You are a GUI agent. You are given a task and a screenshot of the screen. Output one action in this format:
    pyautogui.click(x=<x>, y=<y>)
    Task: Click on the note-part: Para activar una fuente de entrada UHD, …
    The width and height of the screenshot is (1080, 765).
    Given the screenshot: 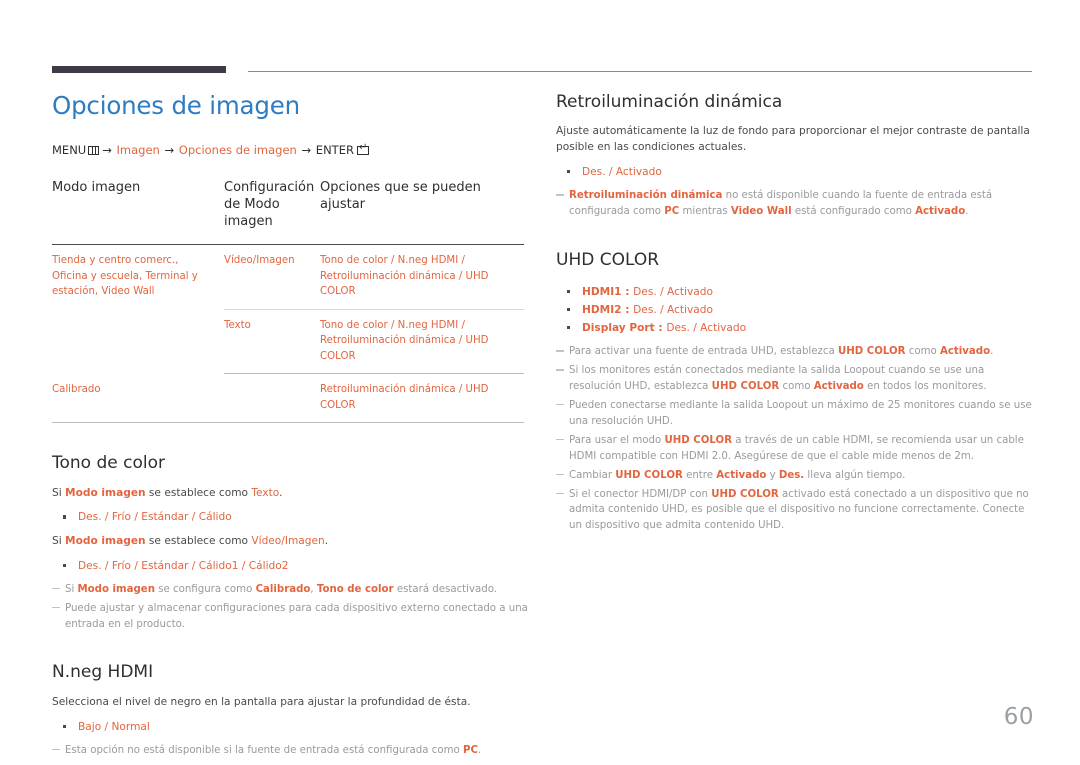 What is the action you would take?
    pyautogui.click(x=703, y=352)
    